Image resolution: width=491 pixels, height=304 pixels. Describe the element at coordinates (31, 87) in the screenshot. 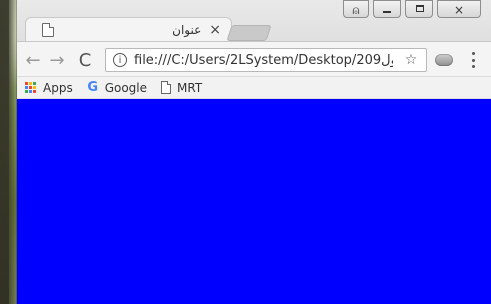

I see `apps-icon` at that location.